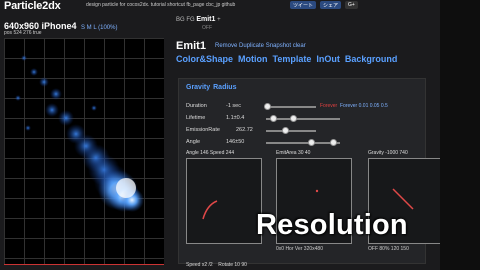  I want to click on off-toggle: OFF, so click(207, 28).